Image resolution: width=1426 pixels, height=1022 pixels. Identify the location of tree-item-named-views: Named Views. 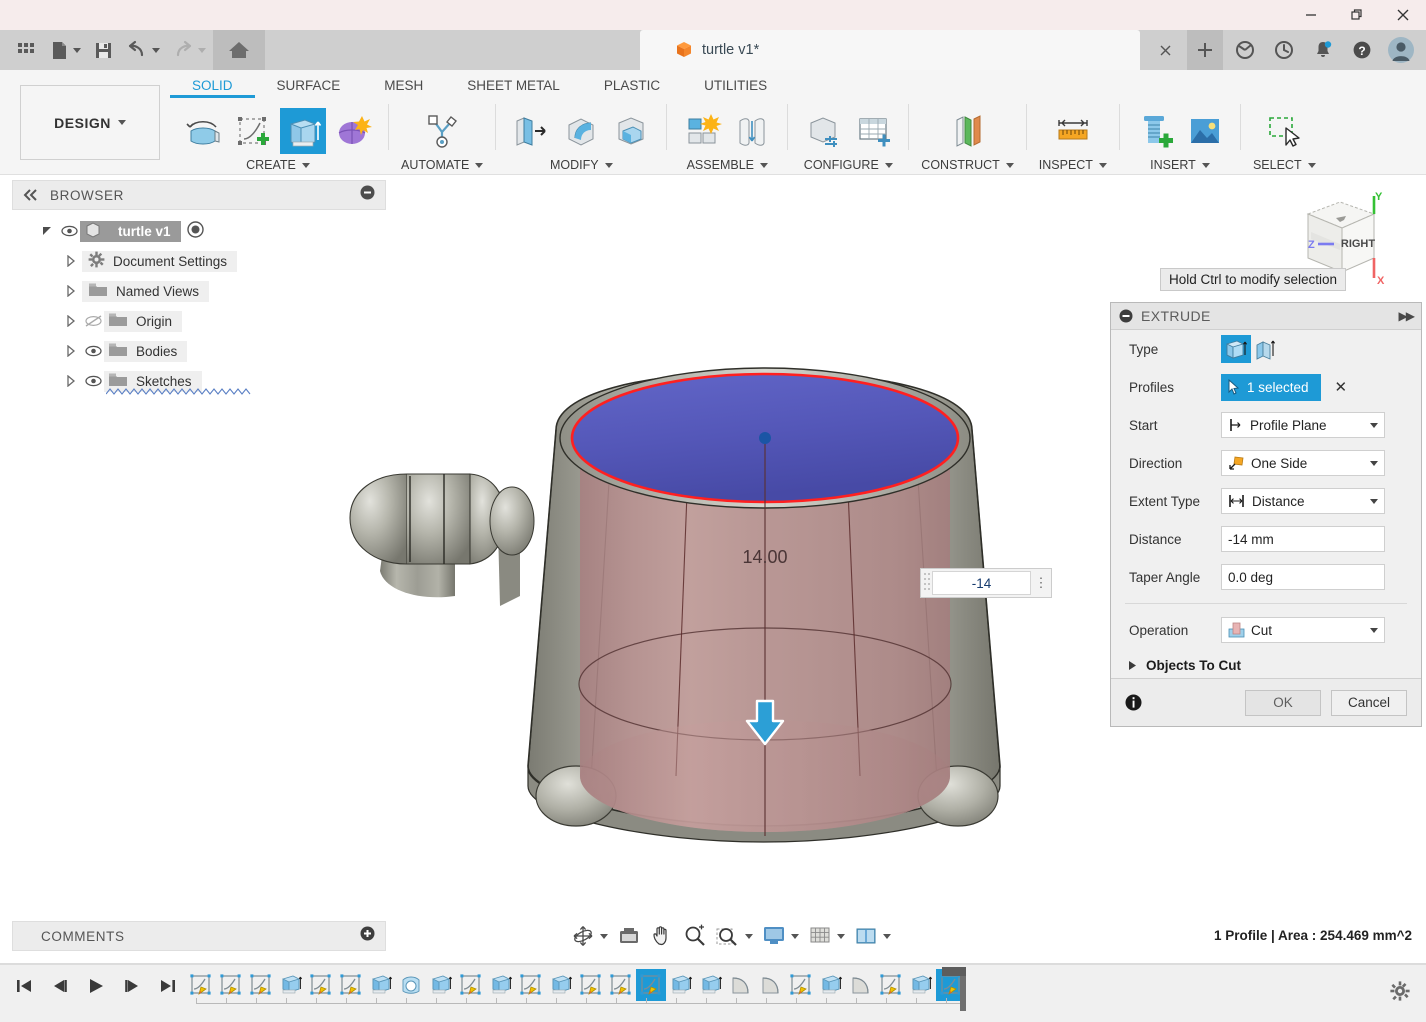
(199, 291).